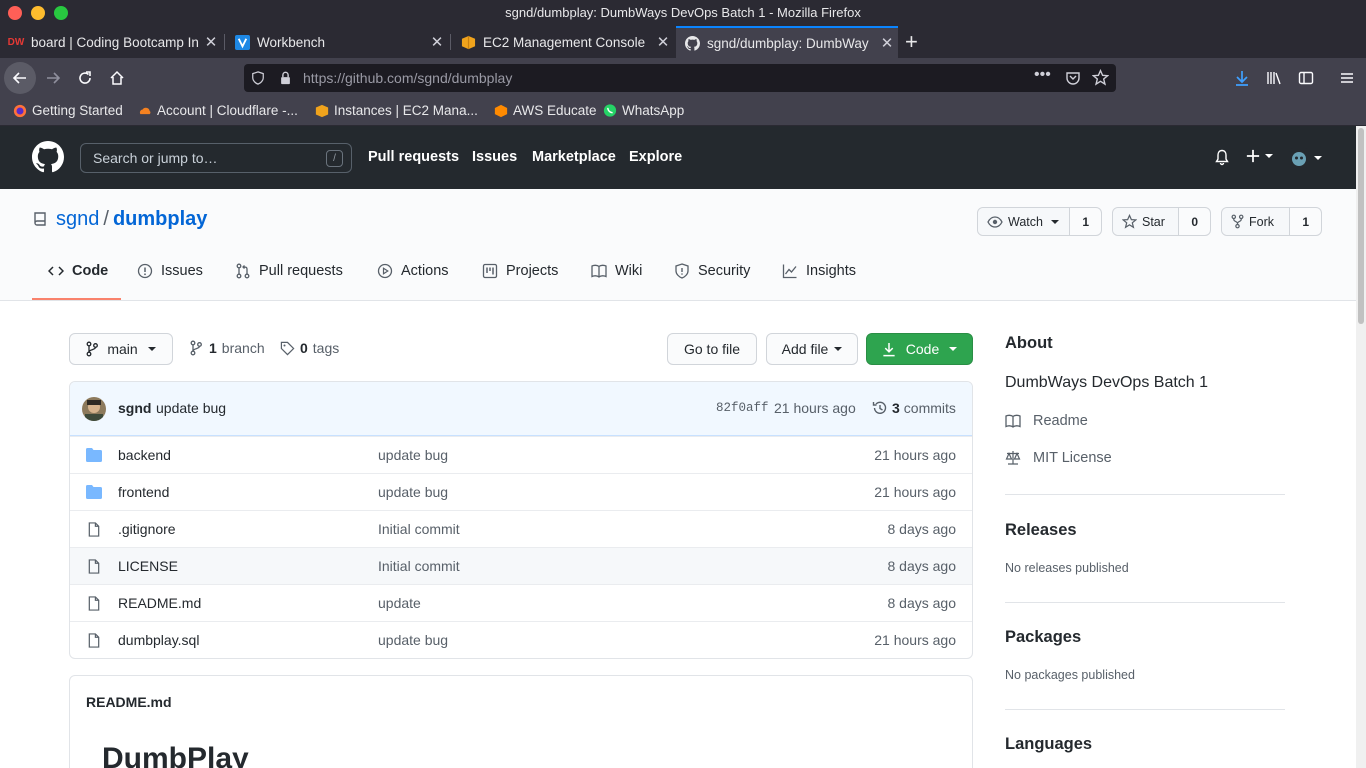  I want to click on file-name: .gitignore, so click(147, 529).